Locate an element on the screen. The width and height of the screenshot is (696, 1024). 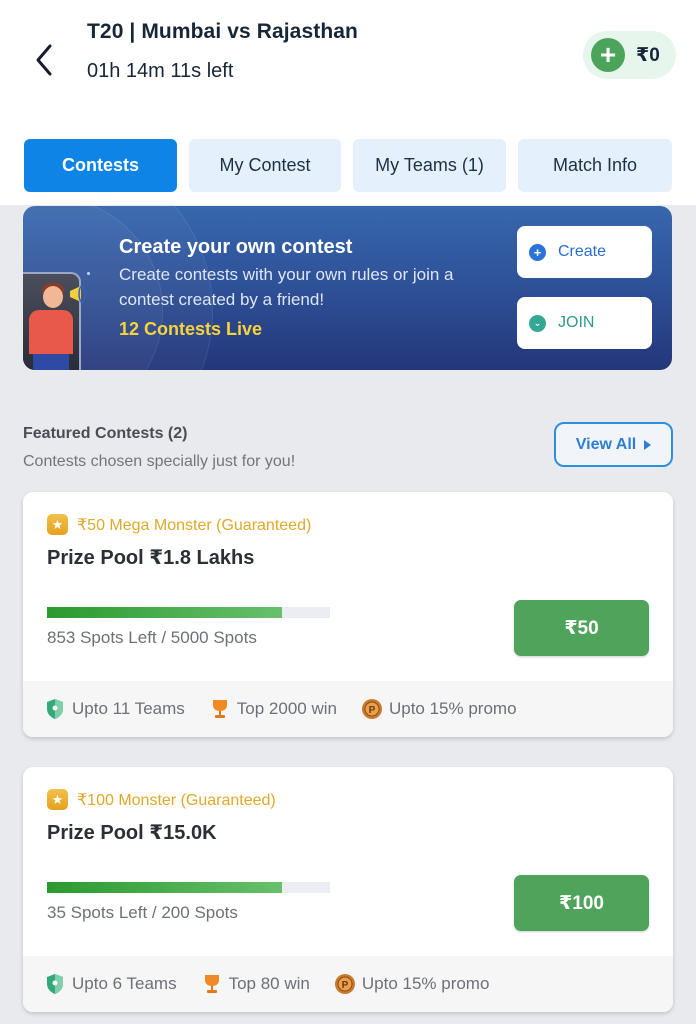
live-contests-count: 12 Contests Live is located at coordinates (191, 329).